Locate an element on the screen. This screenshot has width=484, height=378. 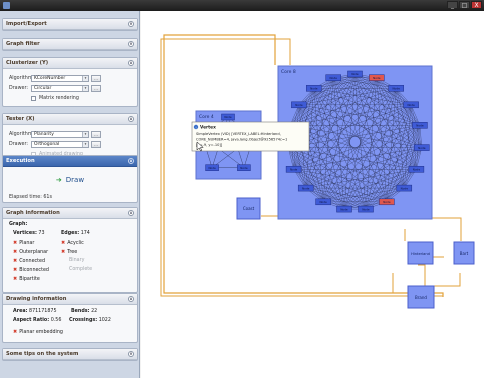
bends-stat: Bends: 22 is located at coordinates (84, 311).